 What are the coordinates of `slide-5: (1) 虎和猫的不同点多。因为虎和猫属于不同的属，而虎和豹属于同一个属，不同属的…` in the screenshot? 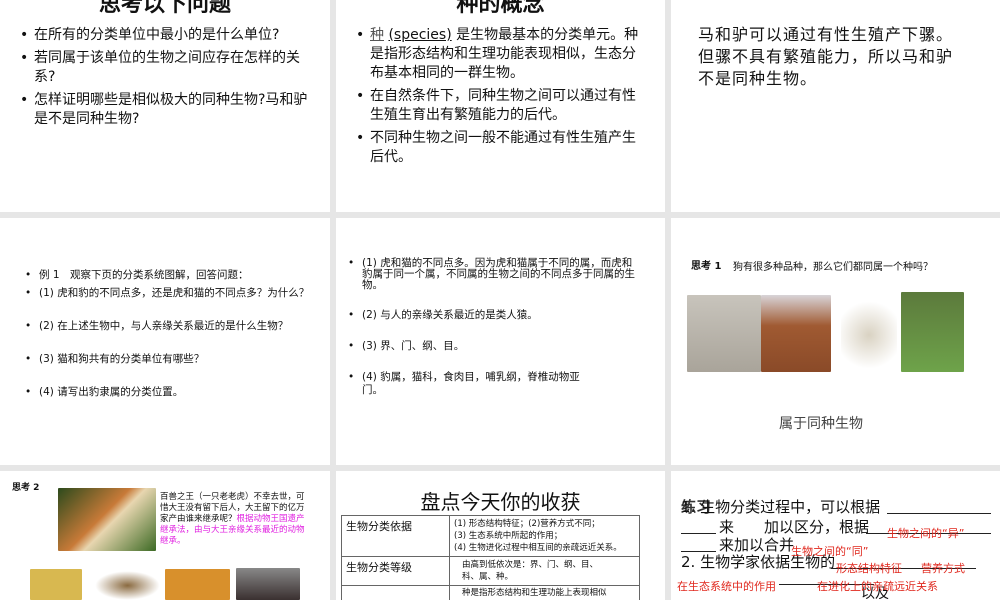 It's located at (500, 341).